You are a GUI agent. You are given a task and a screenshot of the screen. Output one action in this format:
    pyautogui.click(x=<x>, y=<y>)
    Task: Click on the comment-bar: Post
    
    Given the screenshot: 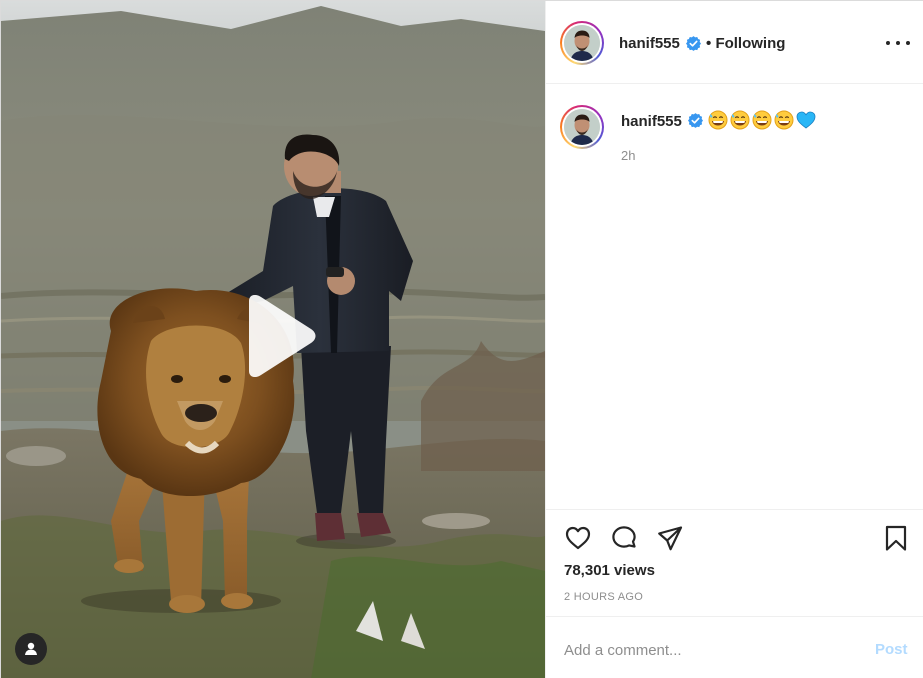 What is the action you would take?
    pyautogui.click(x=734, y=647)
    